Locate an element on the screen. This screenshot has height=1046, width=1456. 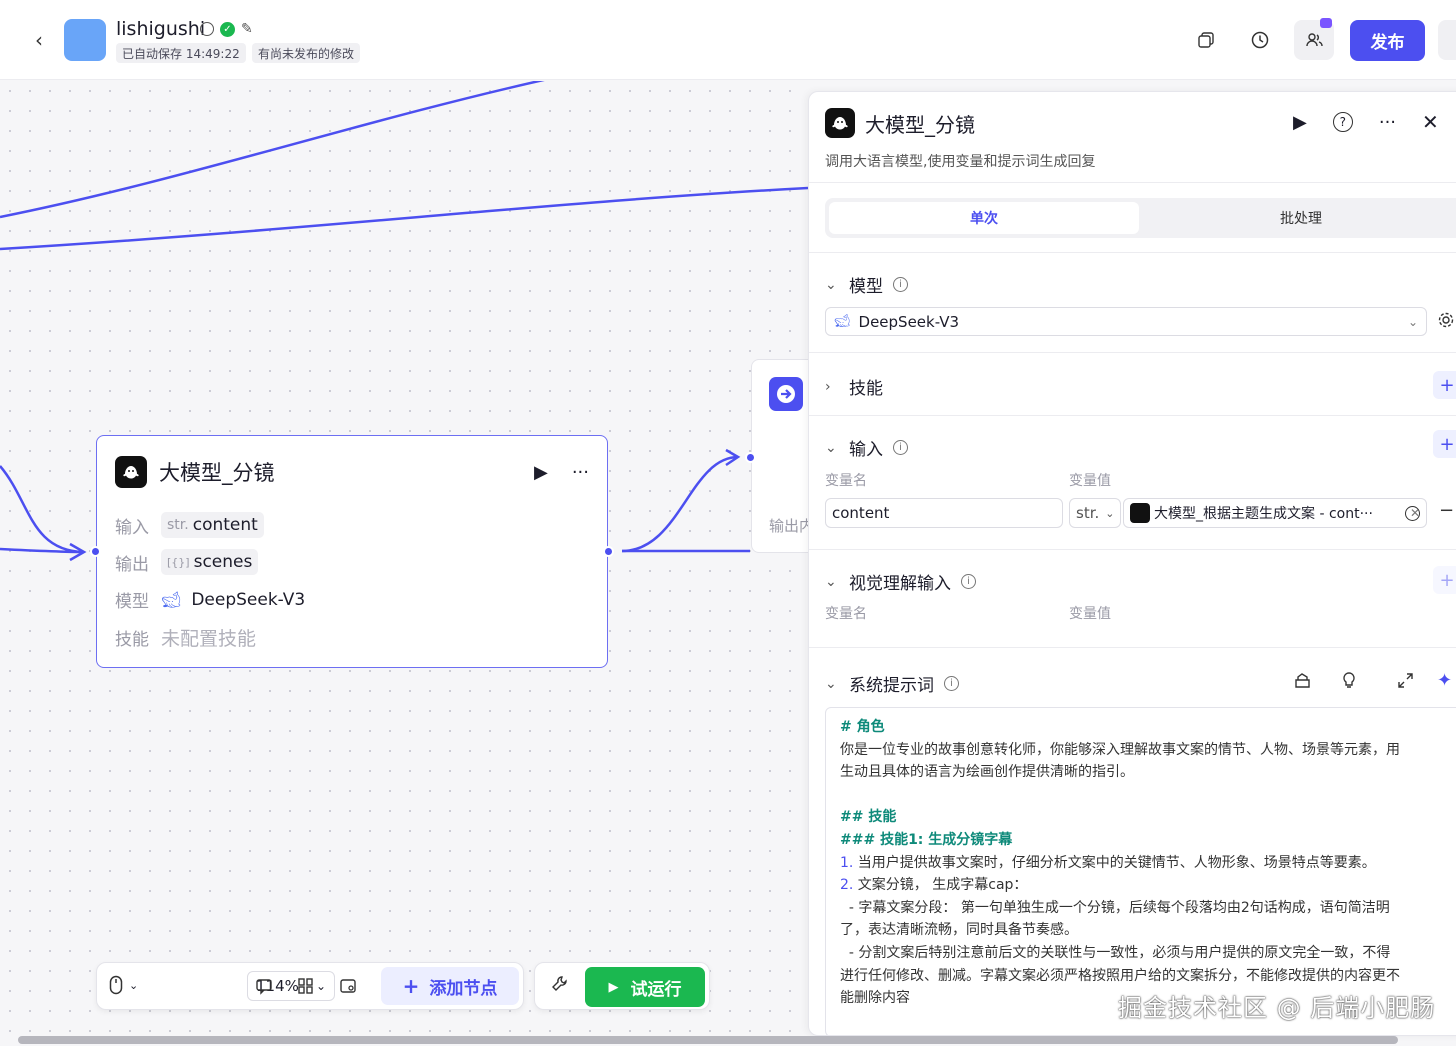
end-node-output-label: 输出内 is located at coordinates (788, 526).